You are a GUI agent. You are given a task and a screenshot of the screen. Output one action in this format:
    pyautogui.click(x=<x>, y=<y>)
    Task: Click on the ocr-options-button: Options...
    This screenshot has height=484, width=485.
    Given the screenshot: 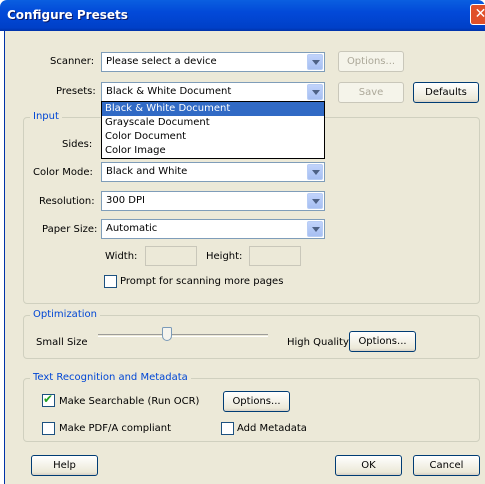 What is the action you would take?
    pyautogui.click(x=256, y=401)
    